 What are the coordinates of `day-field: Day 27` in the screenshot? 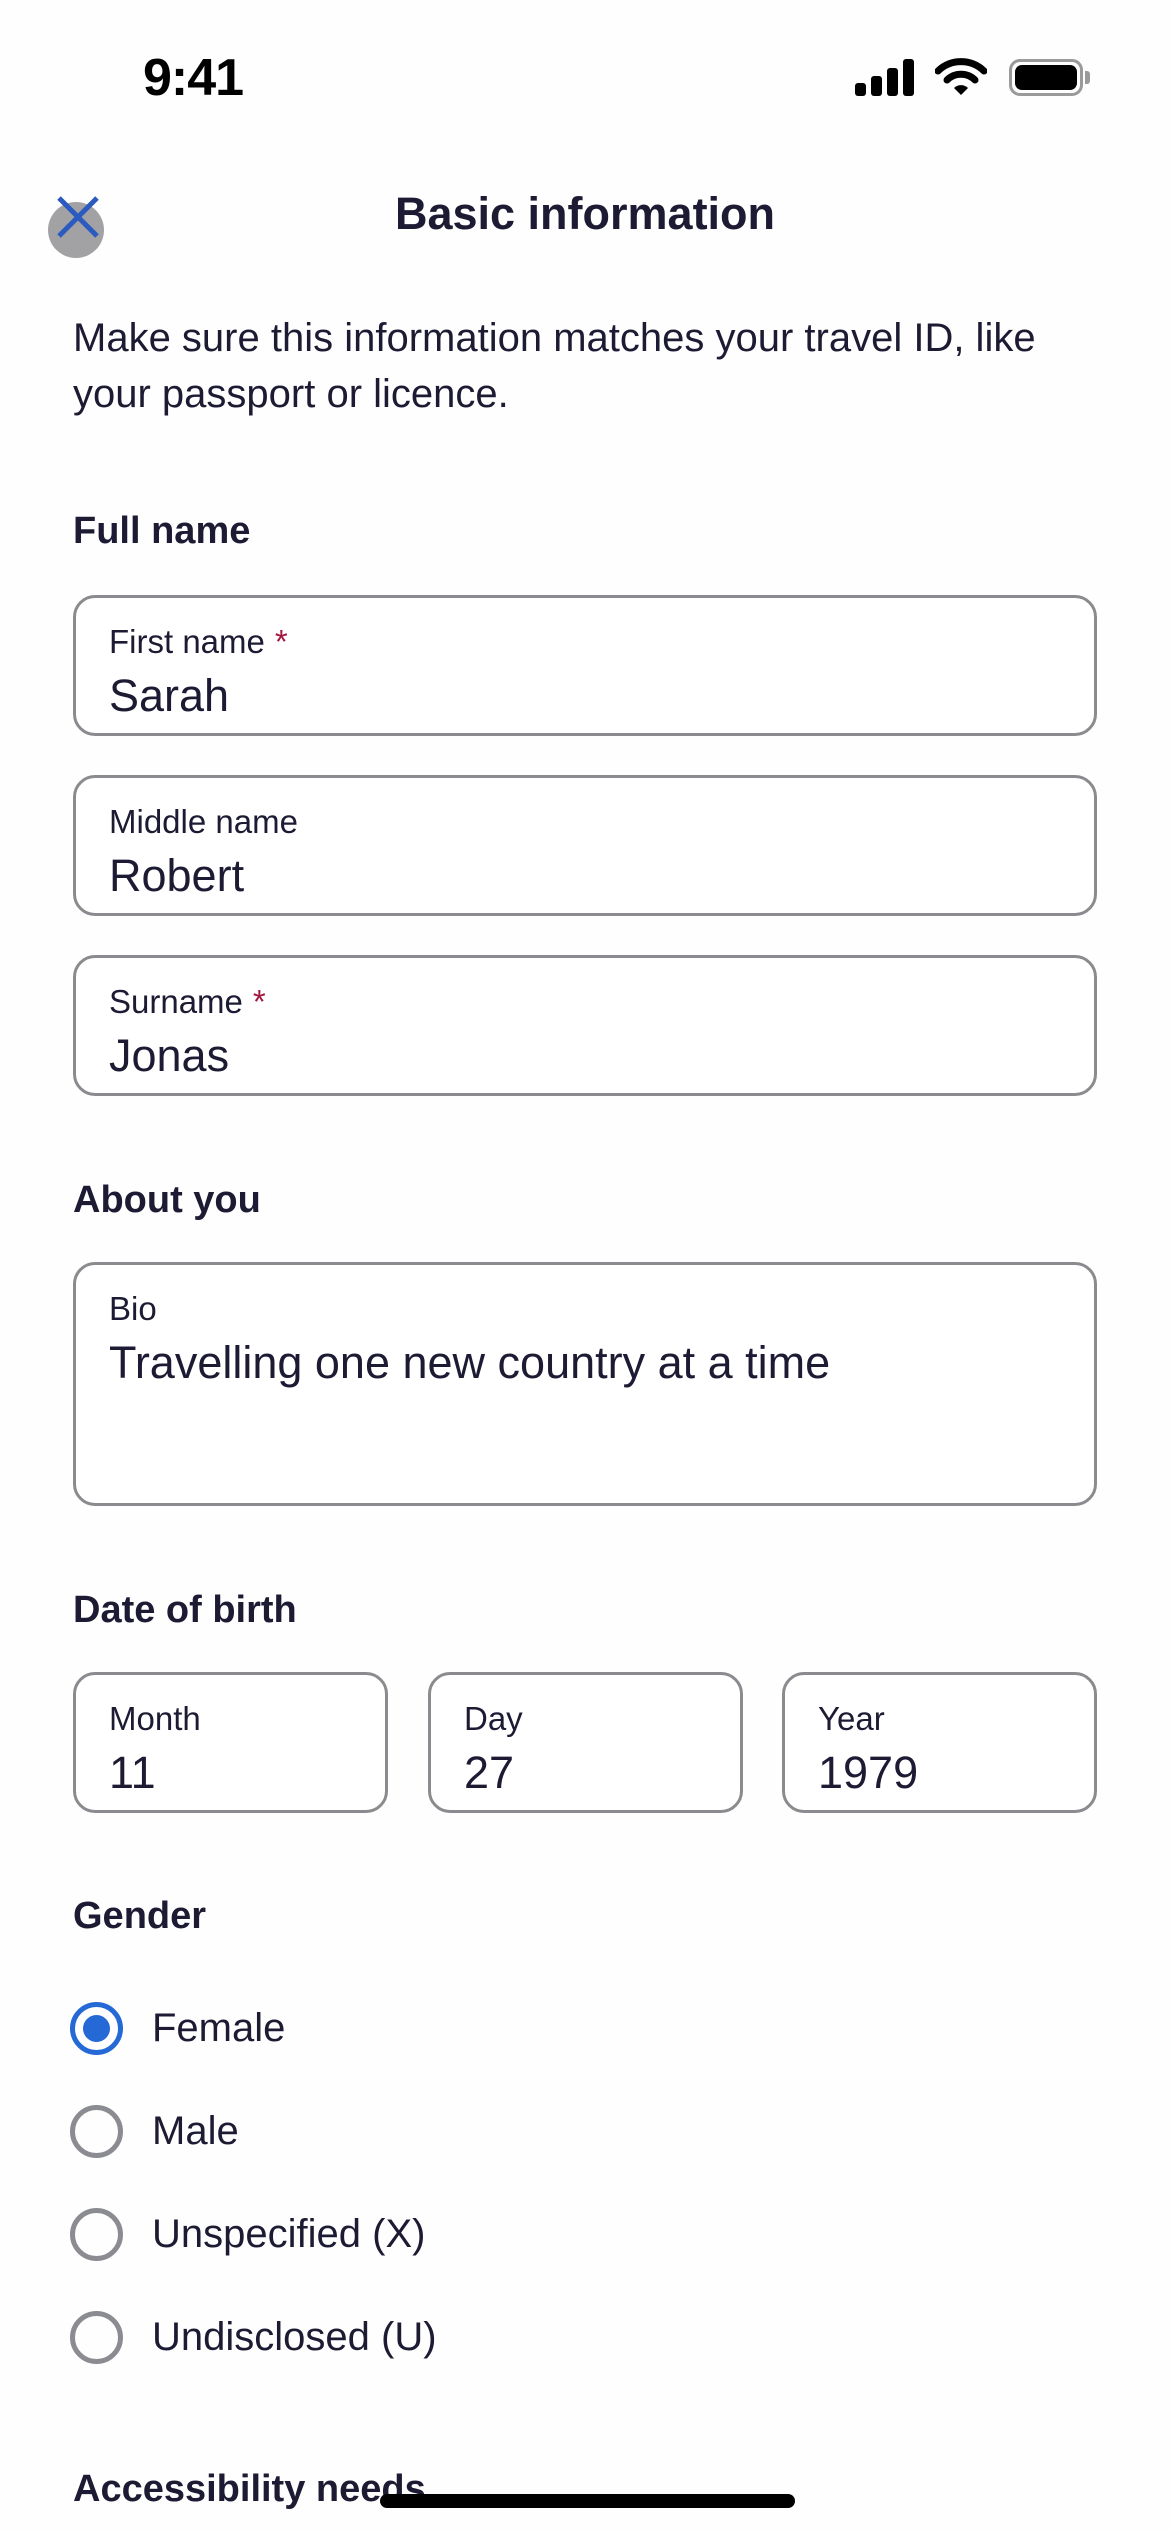 It's located at (585, 1742).